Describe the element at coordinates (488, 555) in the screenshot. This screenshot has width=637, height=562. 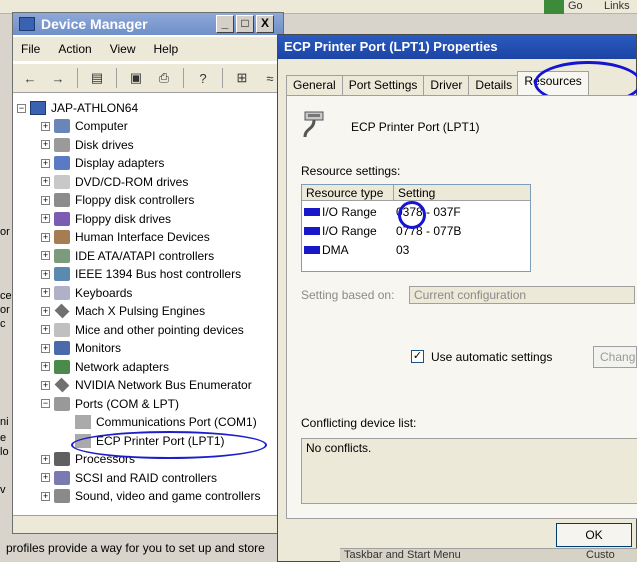
I see `taskbar-strip: Taskbar and Start Menu Custo` at that location.